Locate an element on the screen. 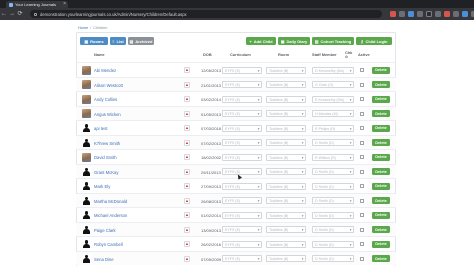  child-name-link: api test is located at coordinates (101, 128).